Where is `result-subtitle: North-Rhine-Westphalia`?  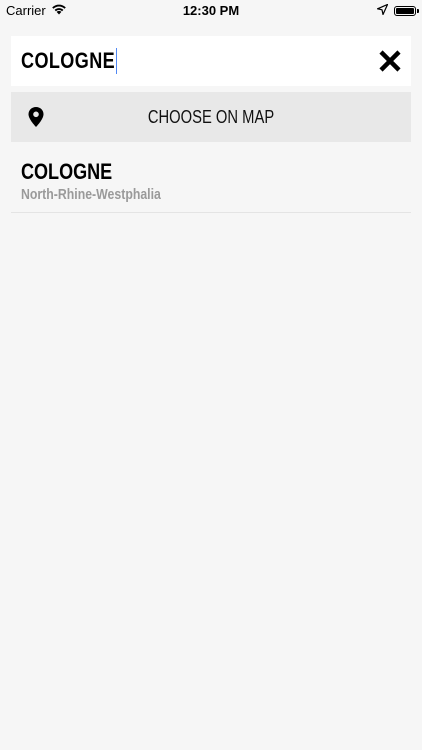
result-subtitle: North-Rhine-Westphalia is located at coordinates (91, 194).